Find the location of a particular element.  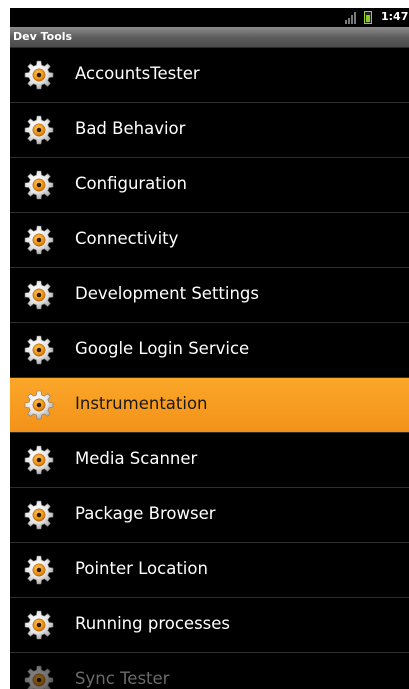

list-item-development-settings: Development Settings is located at coordinates (209, 295).